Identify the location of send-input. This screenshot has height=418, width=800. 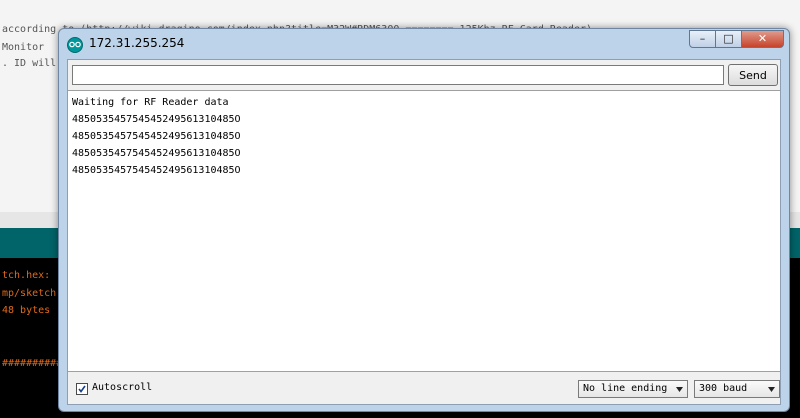
(398, 75).